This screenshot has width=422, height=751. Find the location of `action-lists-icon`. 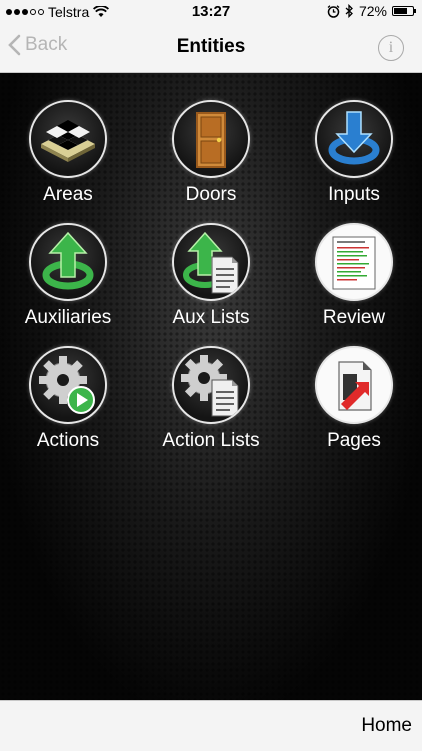

action-lists-icon is located at coordinates (211, 385).